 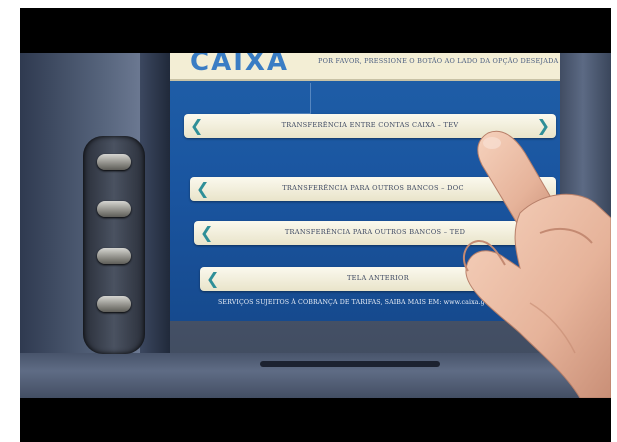 What do you see at coordinates (280, 98) in the screenshot?
I see `decorative-lines` at bounding box center [280, 98].